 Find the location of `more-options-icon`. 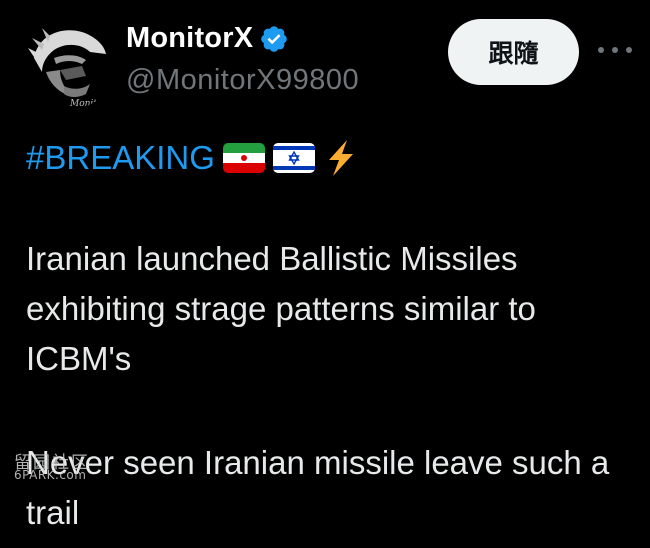

more-options-icon is located at coordinates (615, 50).